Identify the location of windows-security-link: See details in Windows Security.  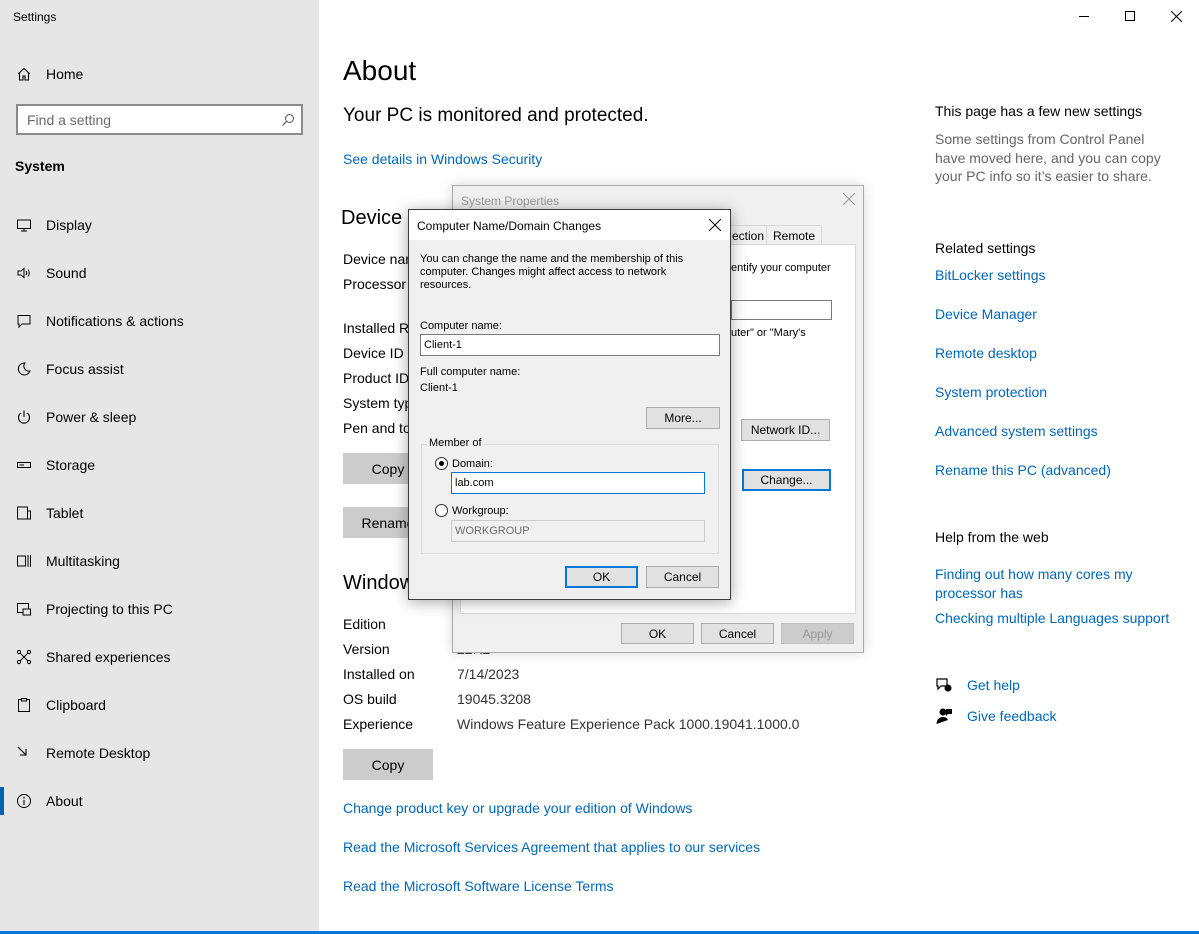
(442, 159).